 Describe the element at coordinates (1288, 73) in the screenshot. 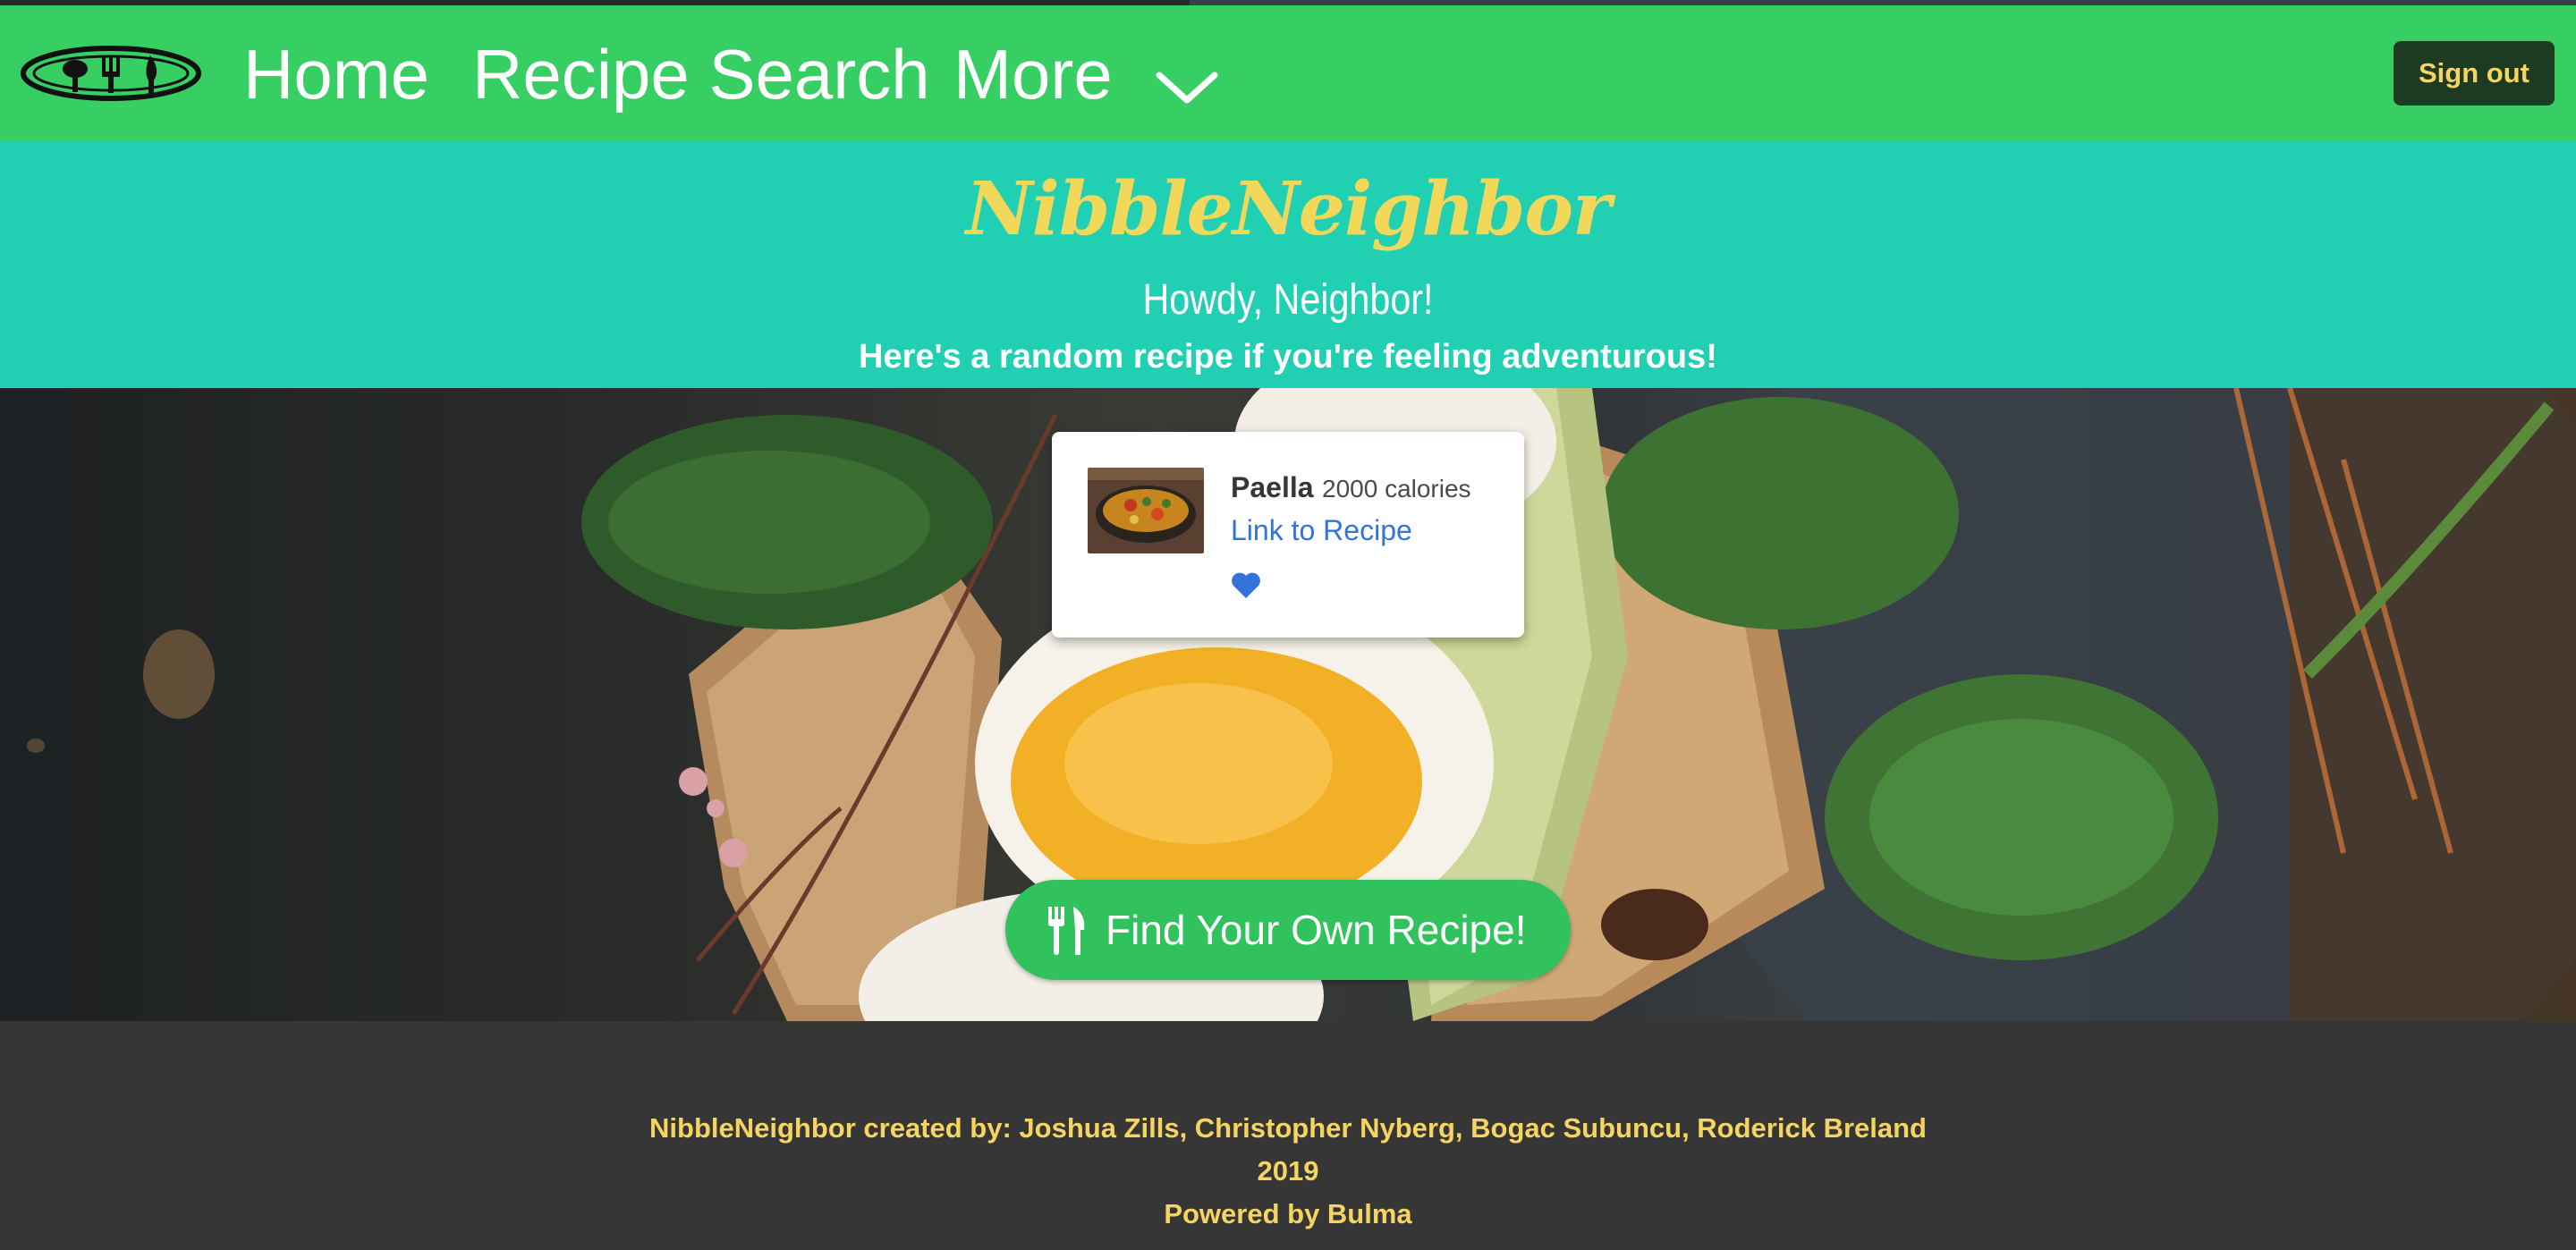

I see `navbar: Home Recipe Search More Sign out` at that location.